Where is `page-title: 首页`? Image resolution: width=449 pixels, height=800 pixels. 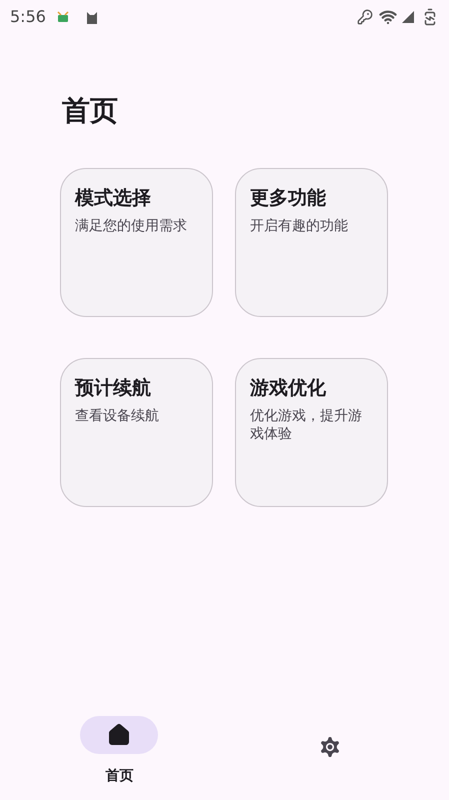 page-title: 首页 is located at coordinates (90, 111).